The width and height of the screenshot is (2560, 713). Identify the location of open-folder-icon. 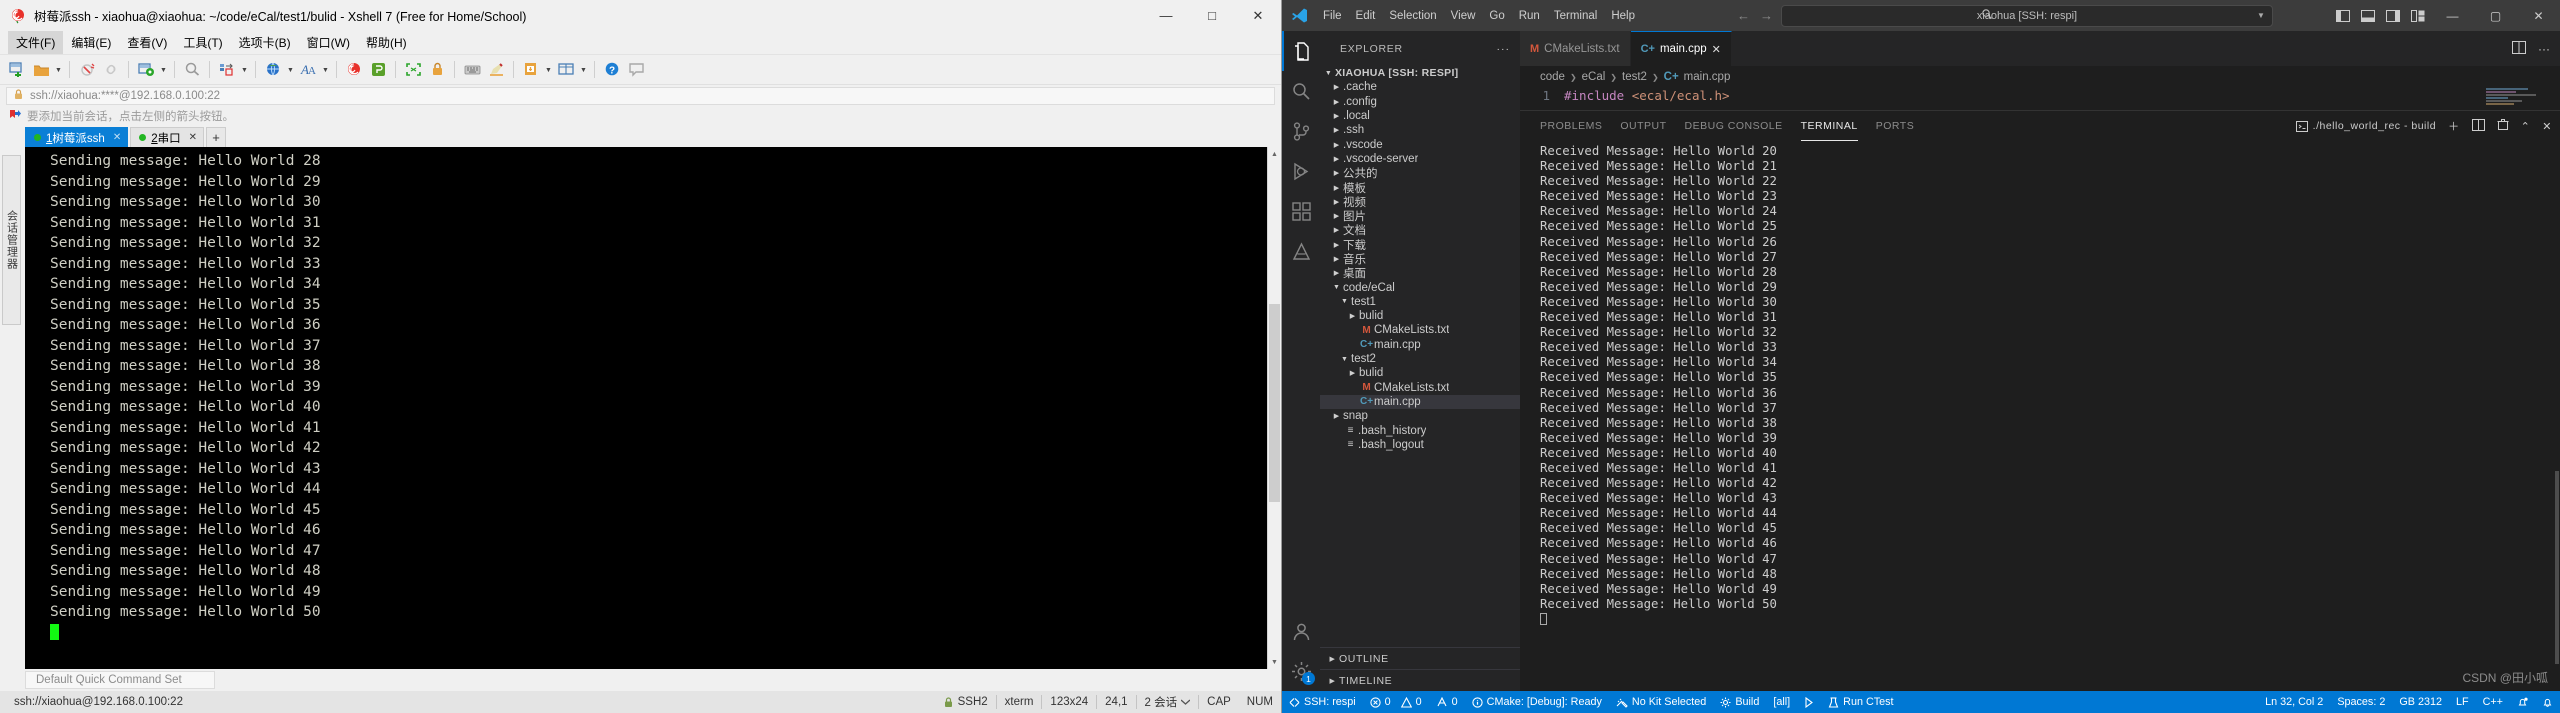
(41, 70).